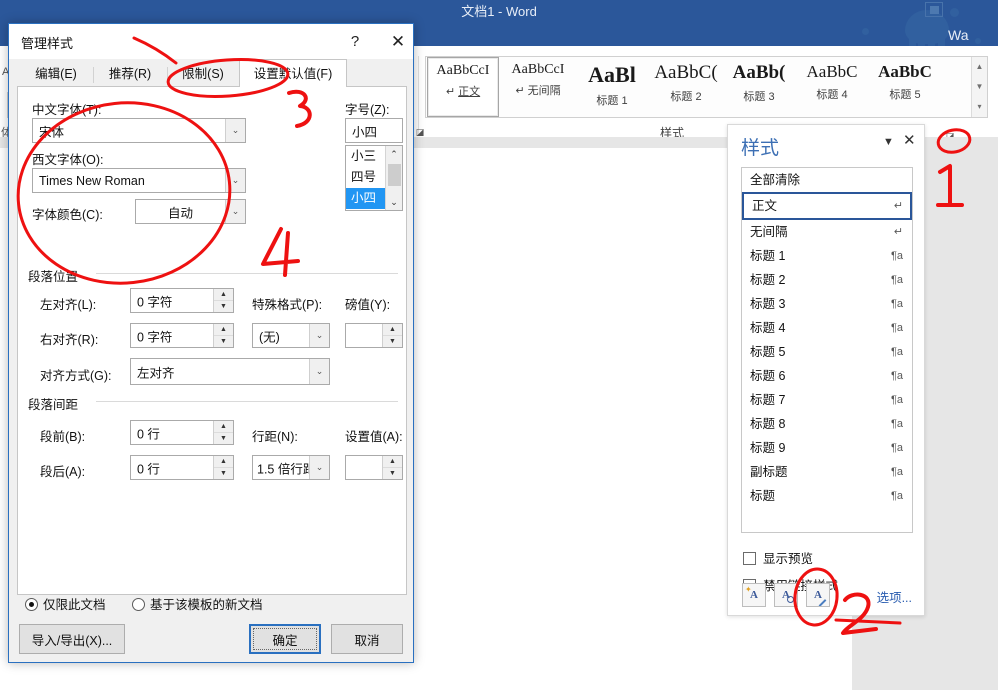  What do you see at coordinates (293, 73) in the screenshot?
I see `tab-set-defaults: 设置默认值(F)` at bounding box center [293, 73].